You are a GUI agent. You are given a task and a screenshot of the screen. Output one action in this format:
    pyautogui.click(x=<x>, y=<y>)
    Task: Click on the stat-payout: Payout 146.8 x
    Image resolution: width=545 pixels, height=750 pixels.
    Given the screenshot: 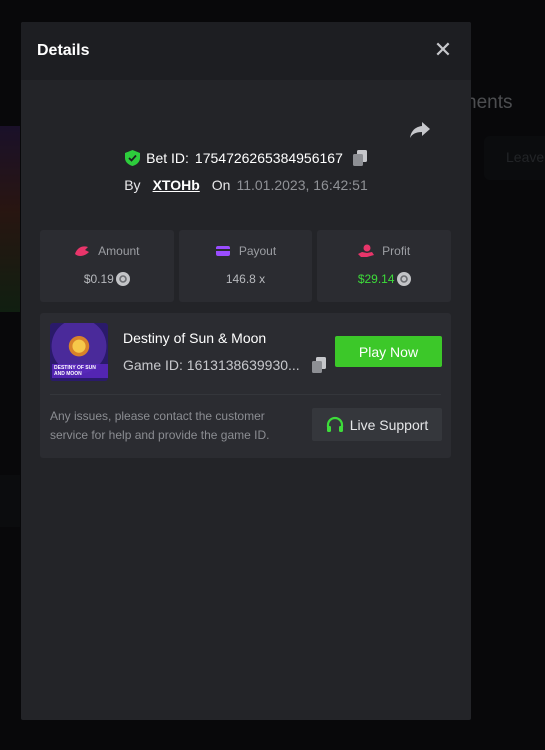 What is the action you would take?
    pyautogui.click(x=245, y=266)
    